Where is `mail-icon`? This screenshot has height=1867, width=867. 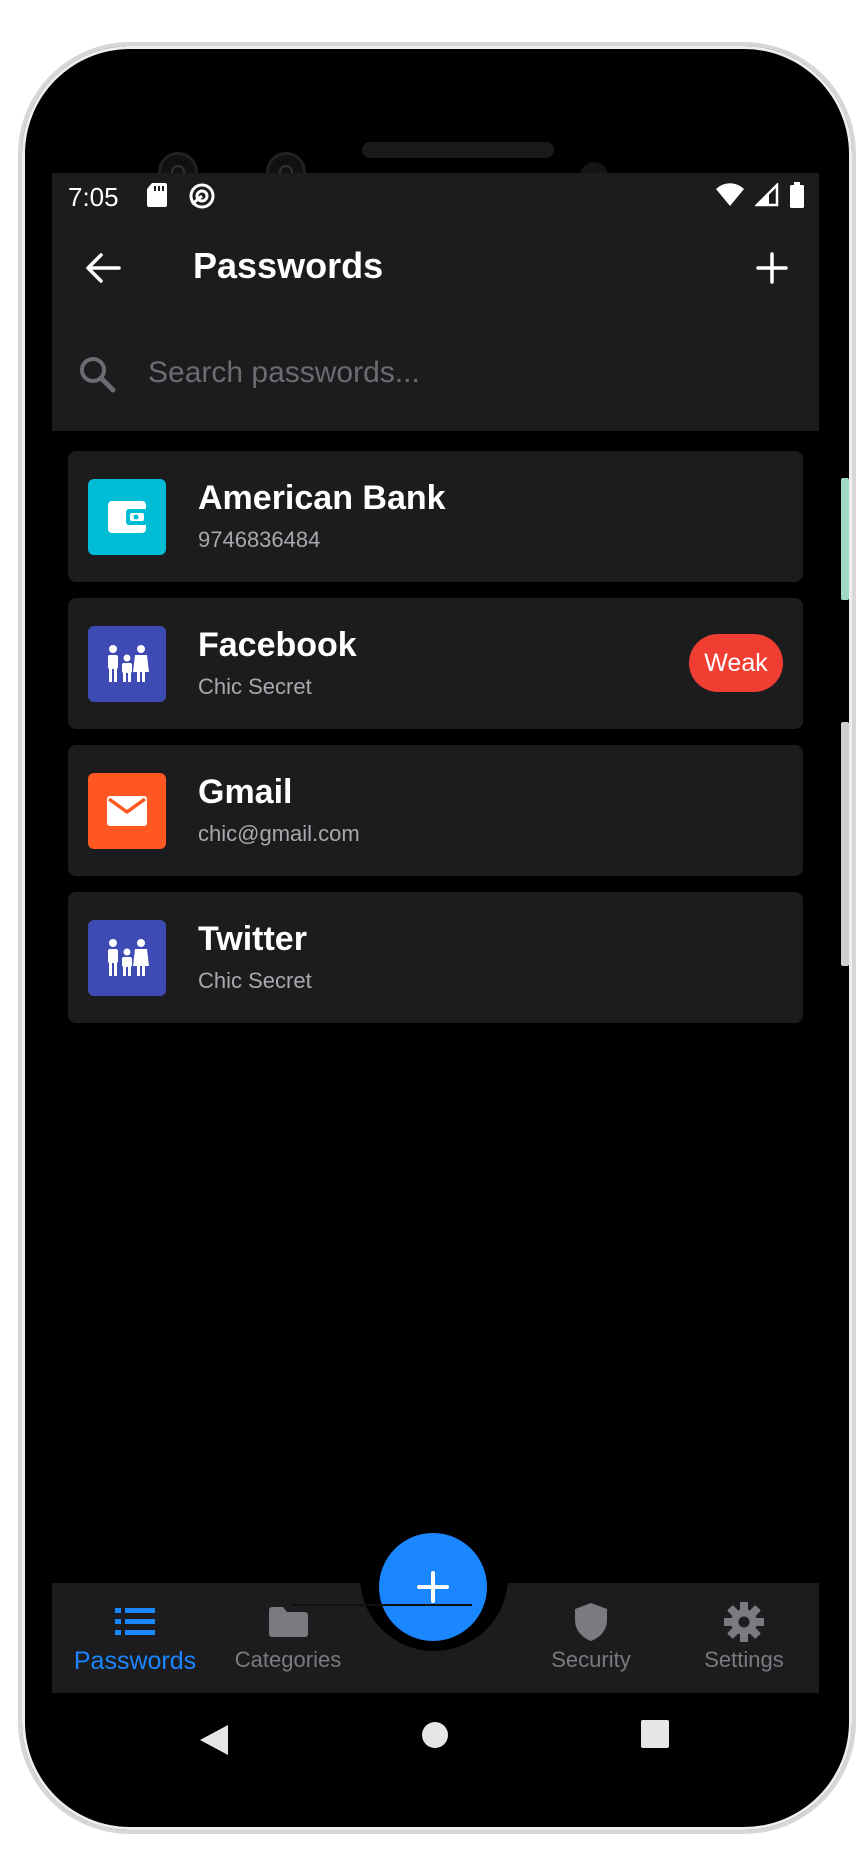 mail-icon is located at coordinates (127, 811).